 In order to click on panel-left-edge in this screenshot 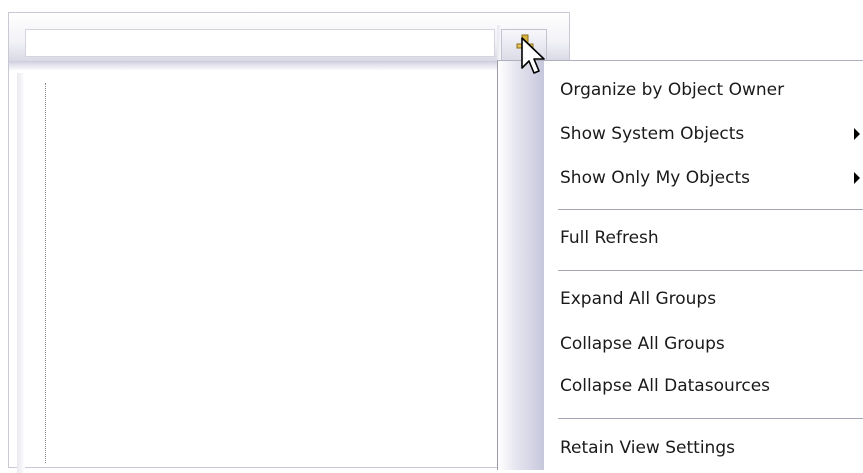, I will do `click(21, 273)`.